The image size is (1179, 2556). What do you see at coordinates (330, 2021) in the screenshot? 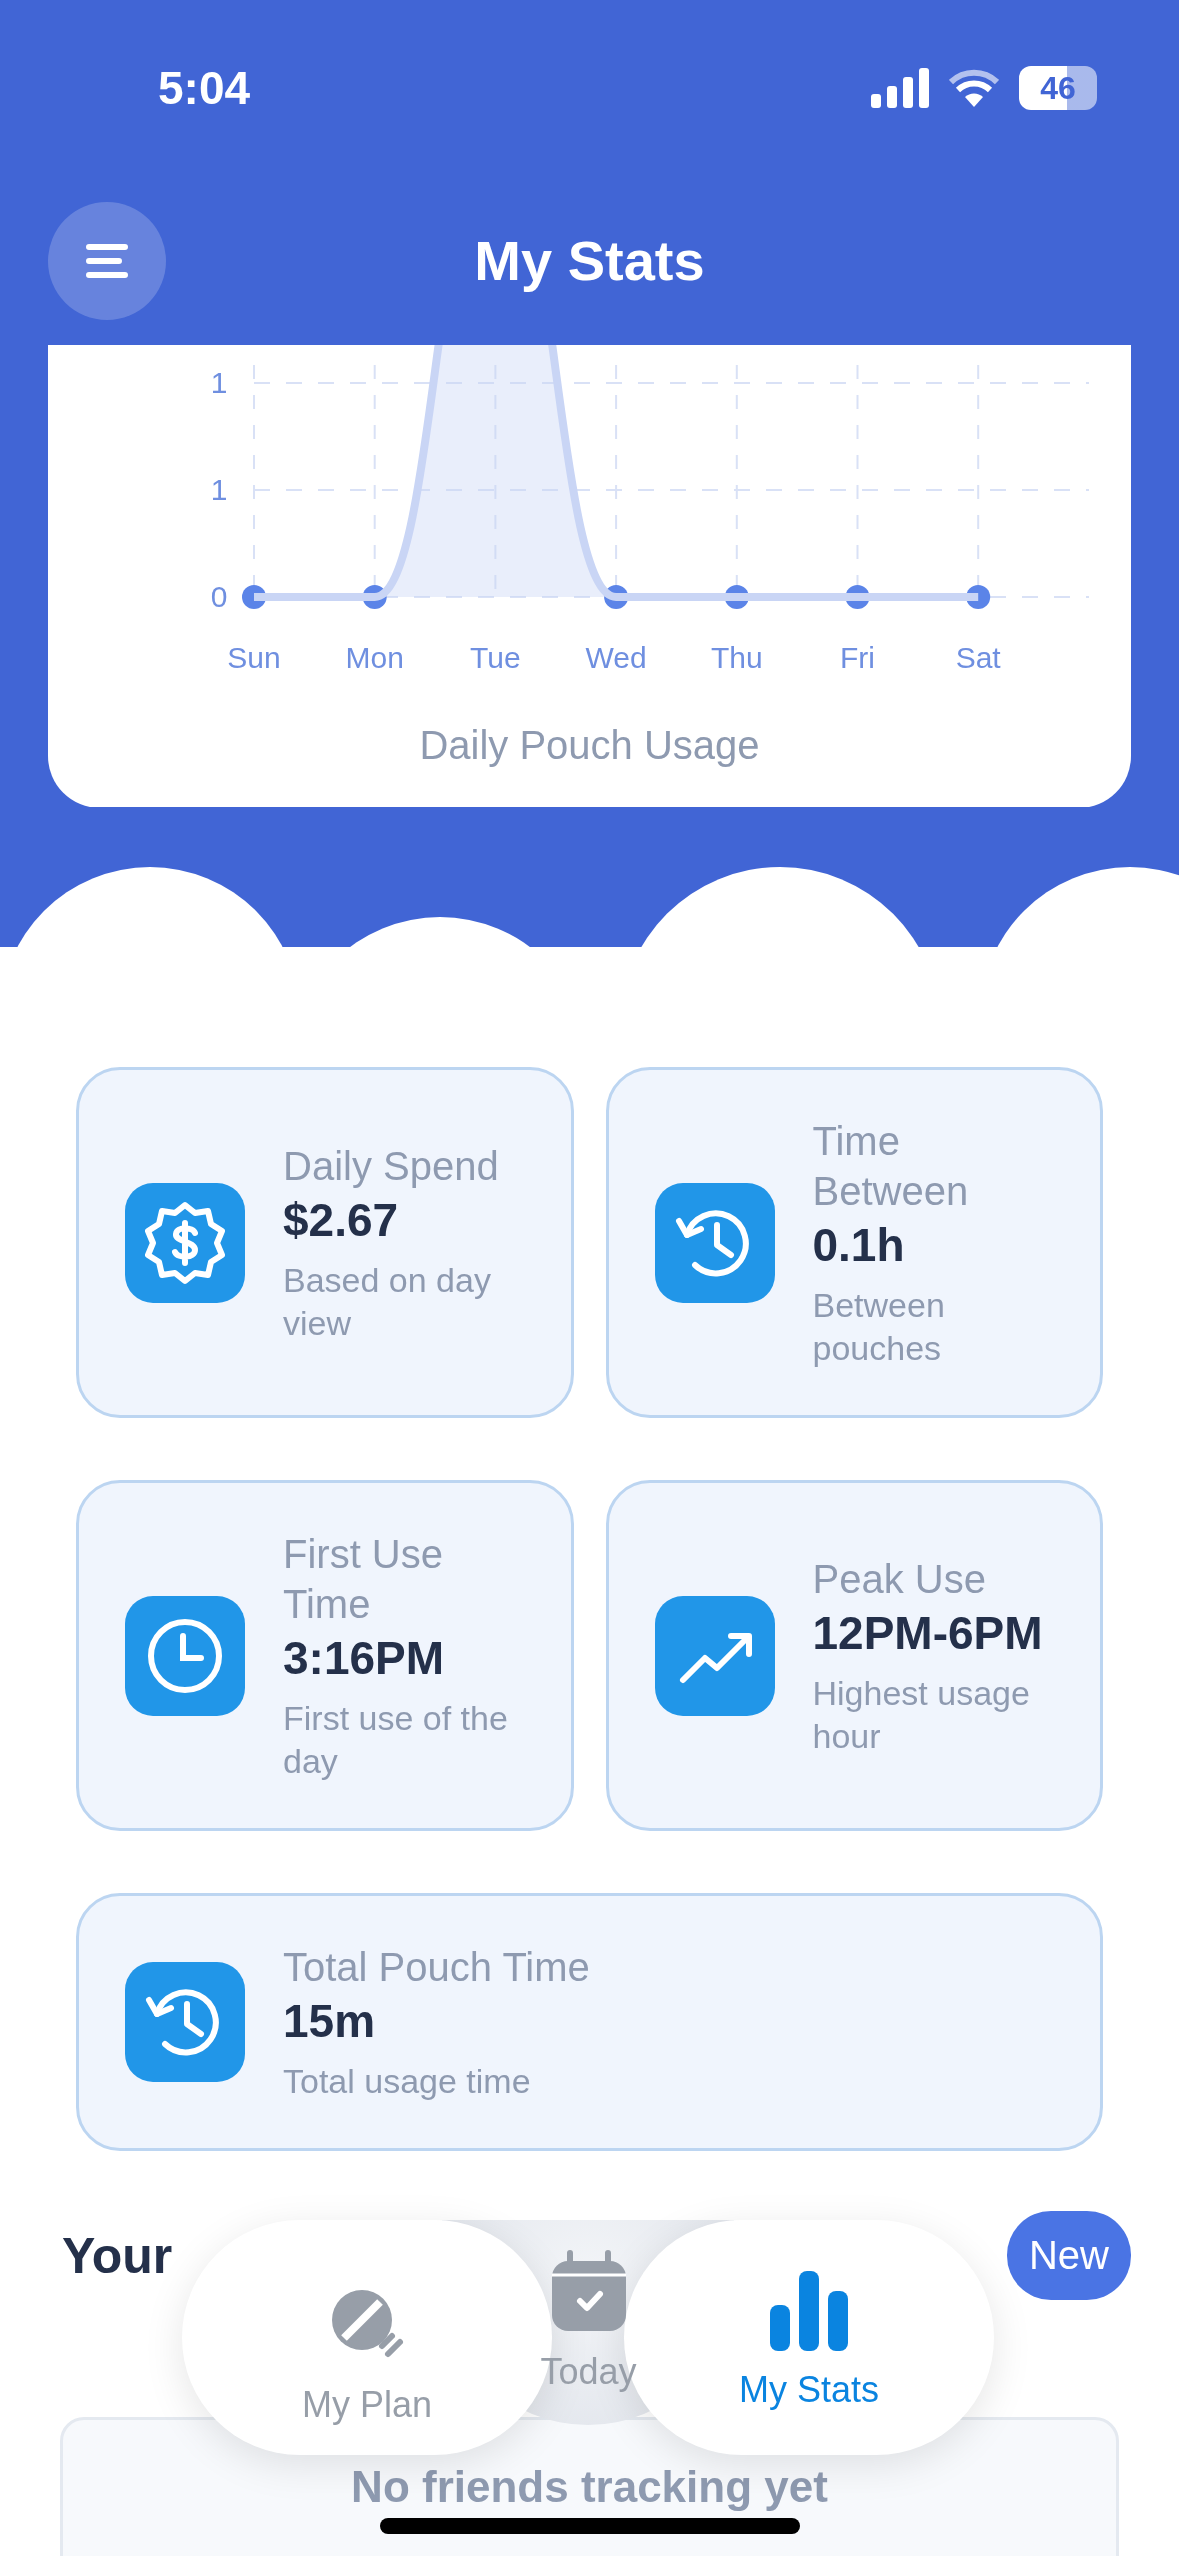
I see `stat-value: 15m` at bounding box center [330, 2021].